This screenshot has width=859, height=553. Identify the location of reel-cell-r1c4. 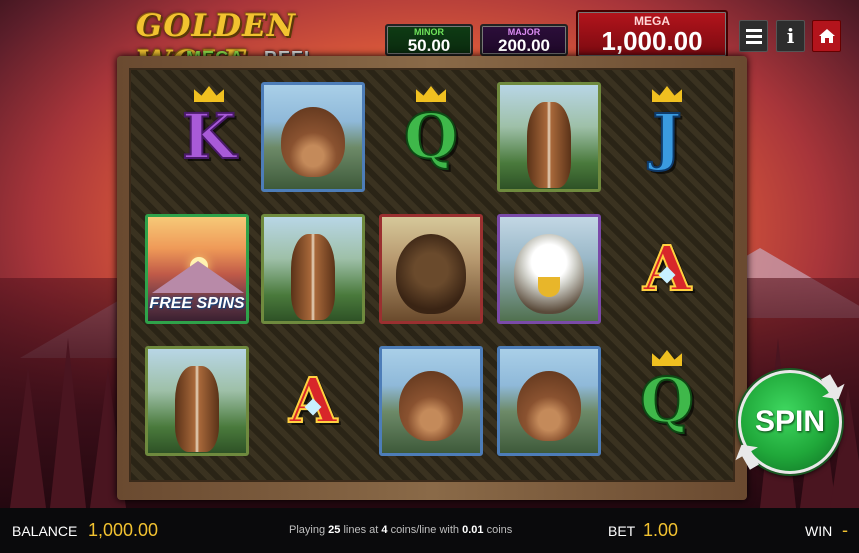
(549, 137).